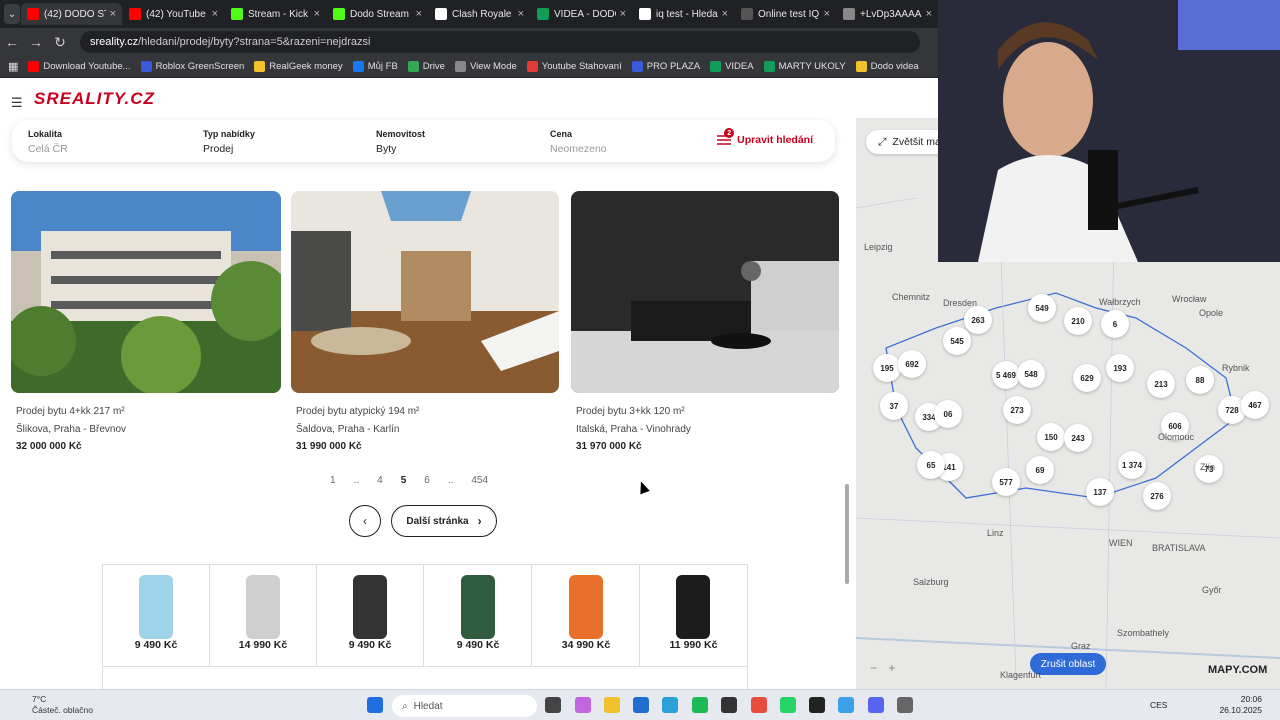  I want to click on map-cluster: 629, so click(1087, 378).